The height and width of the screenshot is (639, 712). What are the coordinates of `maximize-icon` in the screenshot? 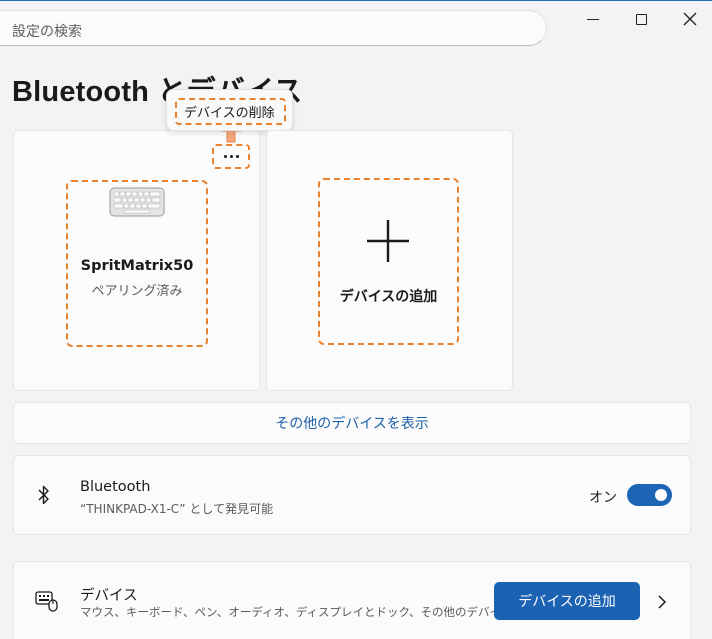 It's located at (641, 19).